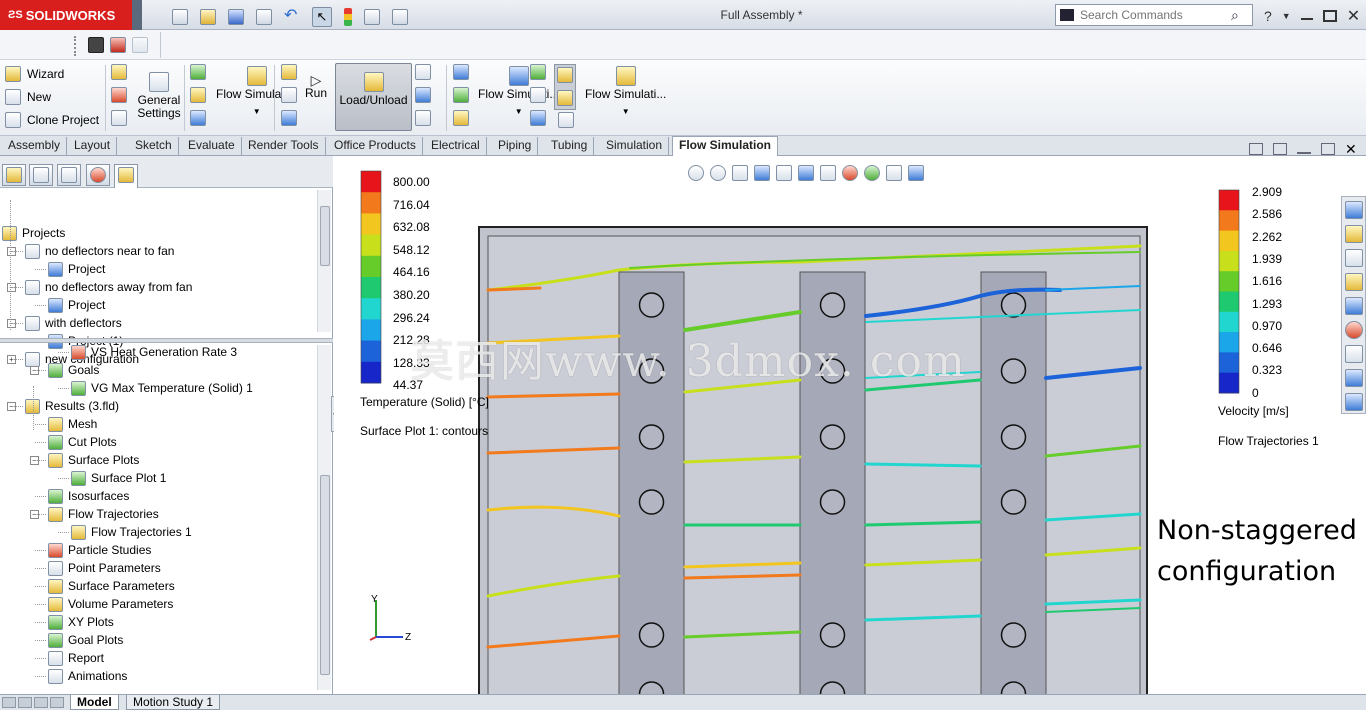  Describe the element at coordinates (110, 604) in the screenshot. I see `tree-item-volume-parameters: Volume Parameters` at that location.